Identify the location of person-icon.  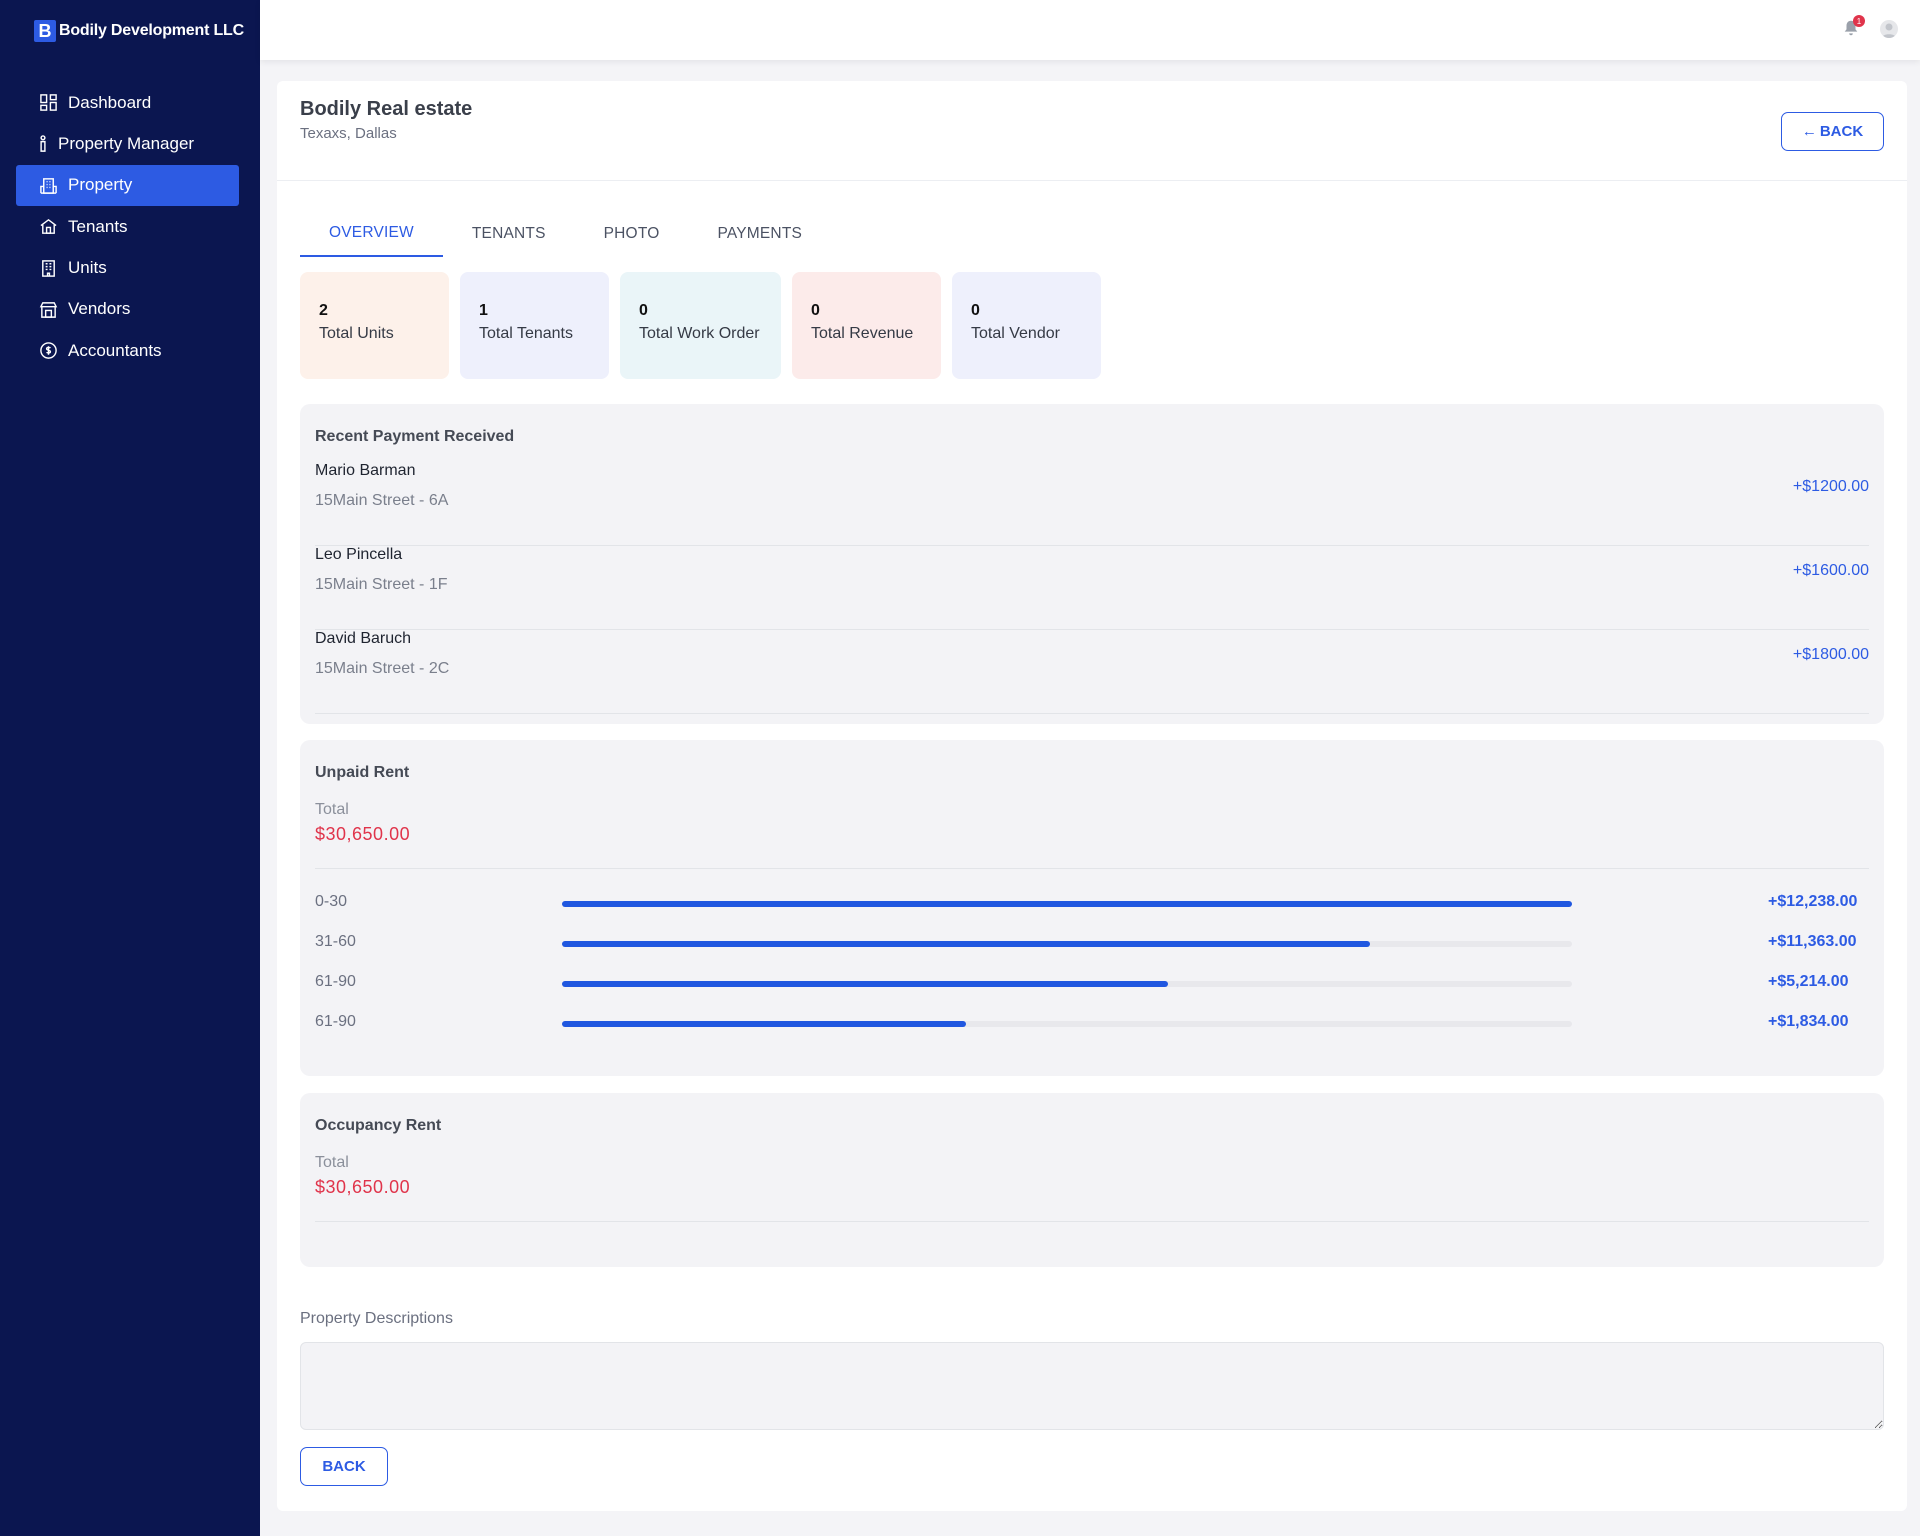
(43, 144).